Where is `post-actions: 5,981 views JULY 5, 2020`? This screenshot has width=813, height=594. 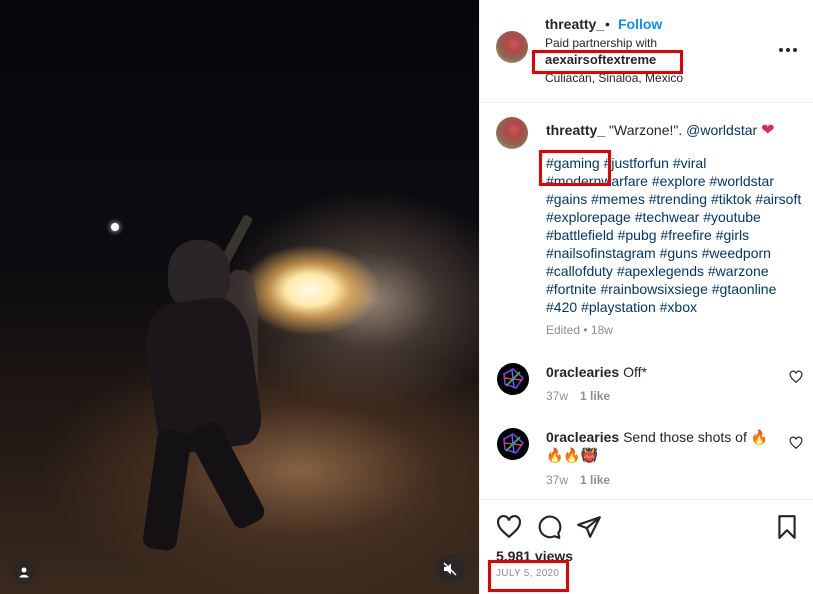 post-actions: 5,981 views JULY 5, 2020 is located at coordinates (646, 546).